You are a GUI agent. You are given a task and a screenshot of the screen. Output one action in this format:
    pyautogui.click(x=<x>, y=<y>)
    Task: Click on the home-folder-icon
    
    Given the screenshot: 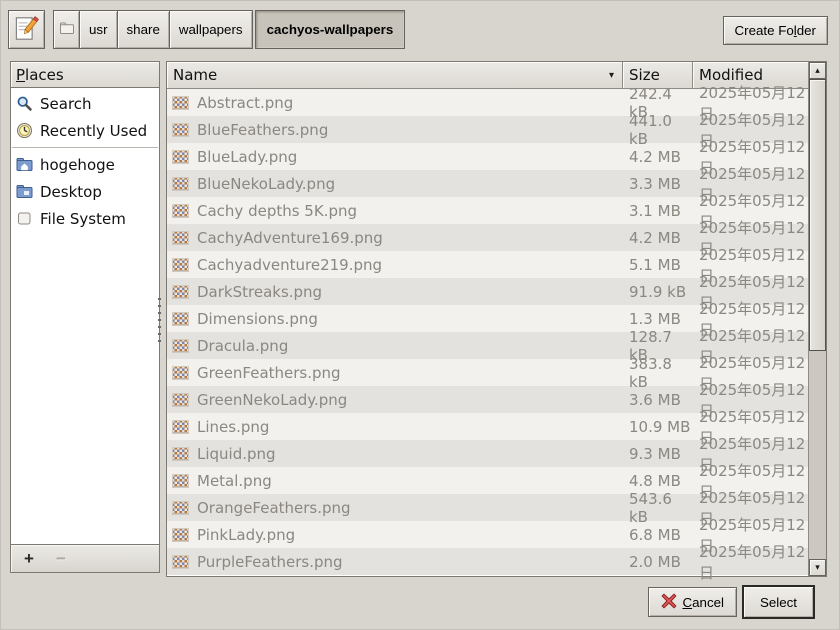 What is the action you would take?
    pyautogui.click(x=24, y=164)
    